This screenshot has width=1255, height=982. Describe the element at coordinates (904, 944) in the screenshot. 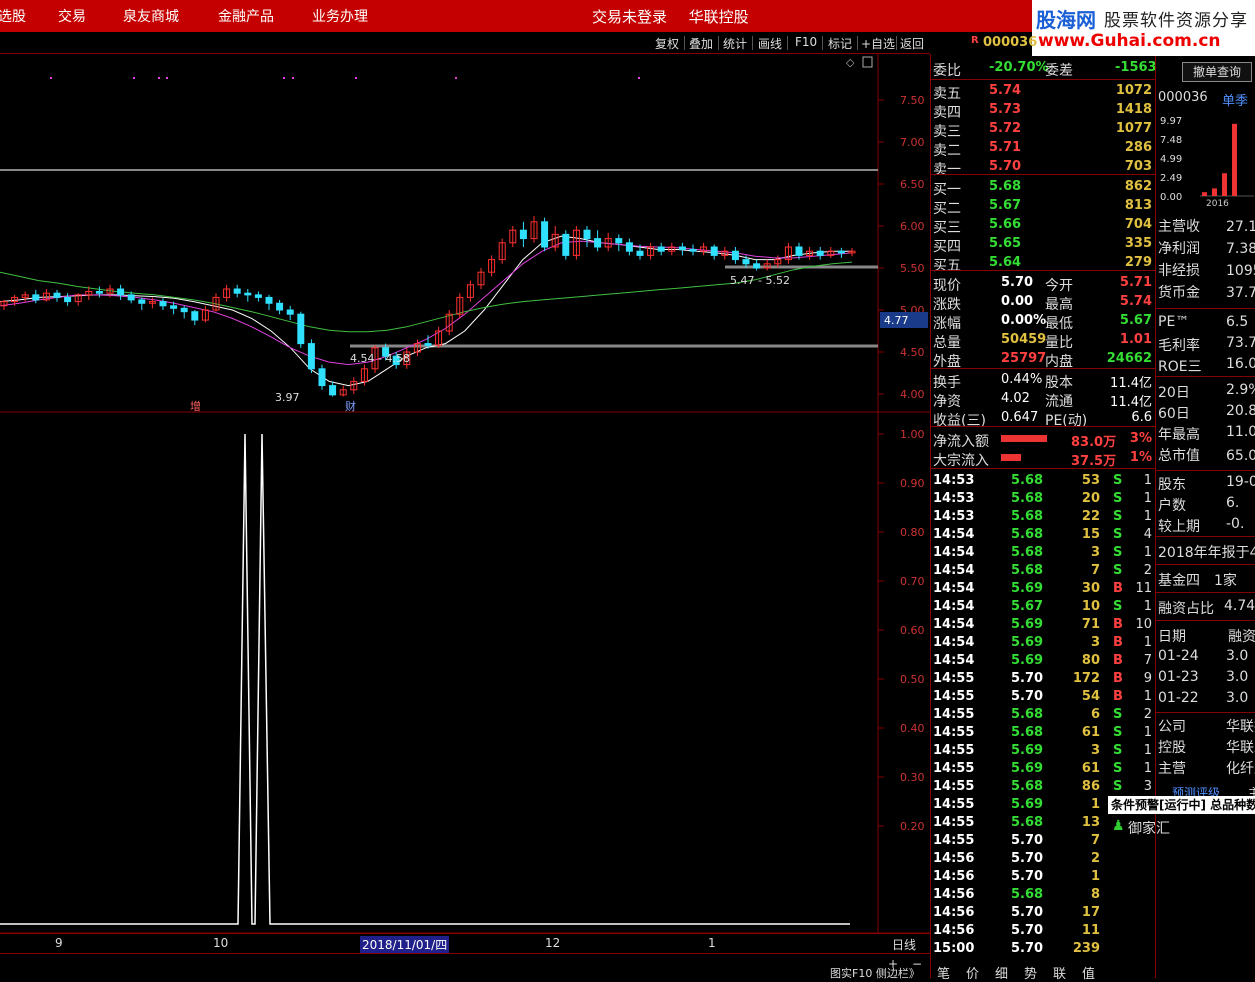

I see `period-selector: 日线` at that location.